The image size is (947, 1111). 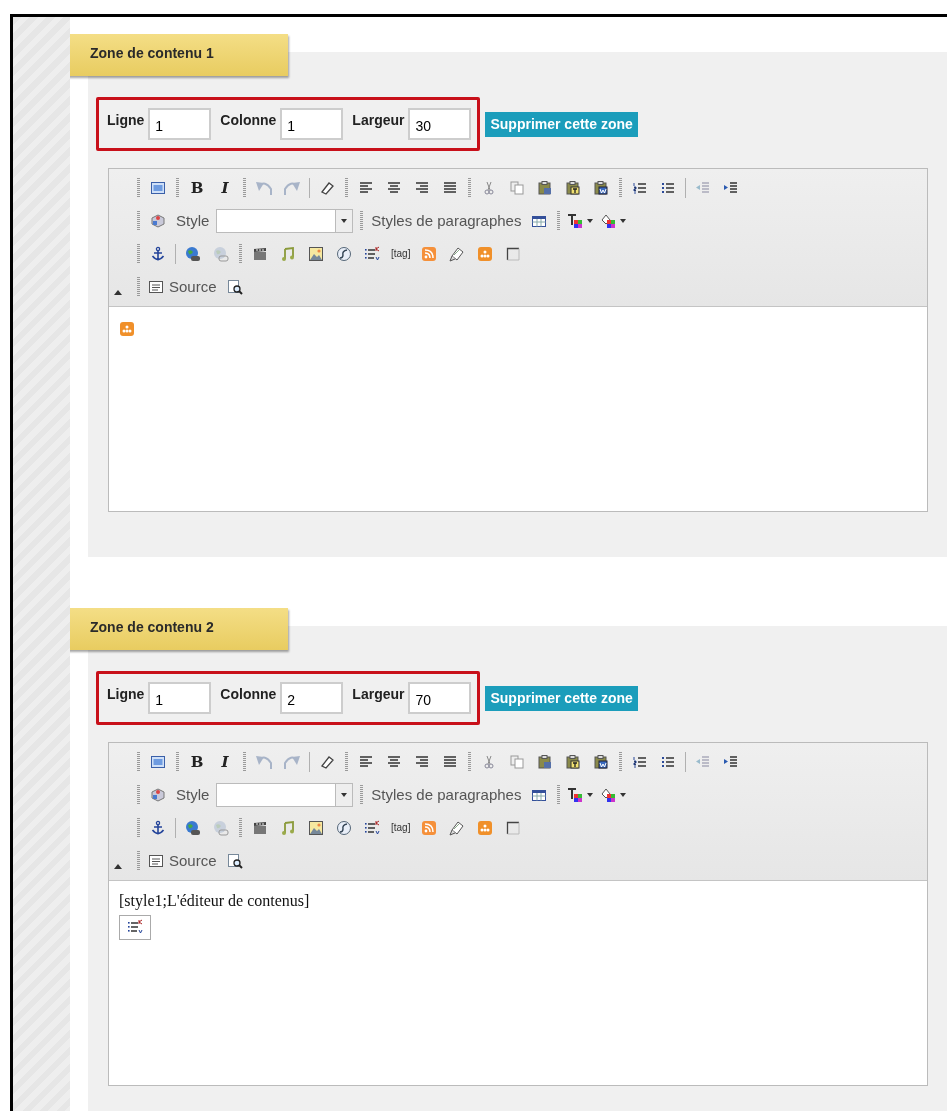 I want to click on content-text: [style1;L'éditeur de contenus], so click(x=215, y=901).